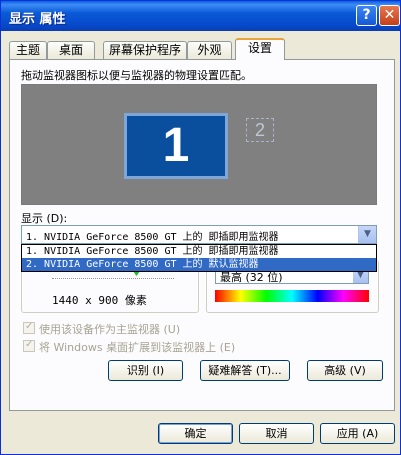  Describe the element at coordinates (276, 433) in the screenshot. I see `cancel-button: 取消` at that location.